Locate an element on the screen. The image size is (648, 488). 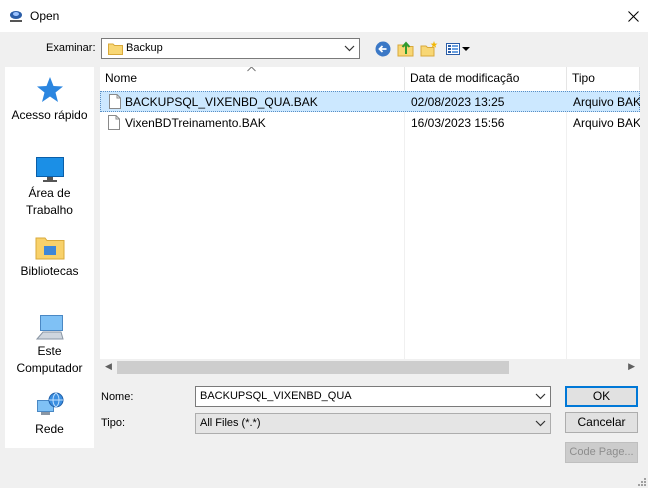
desktop-icon is located at coordinates (49, 169).